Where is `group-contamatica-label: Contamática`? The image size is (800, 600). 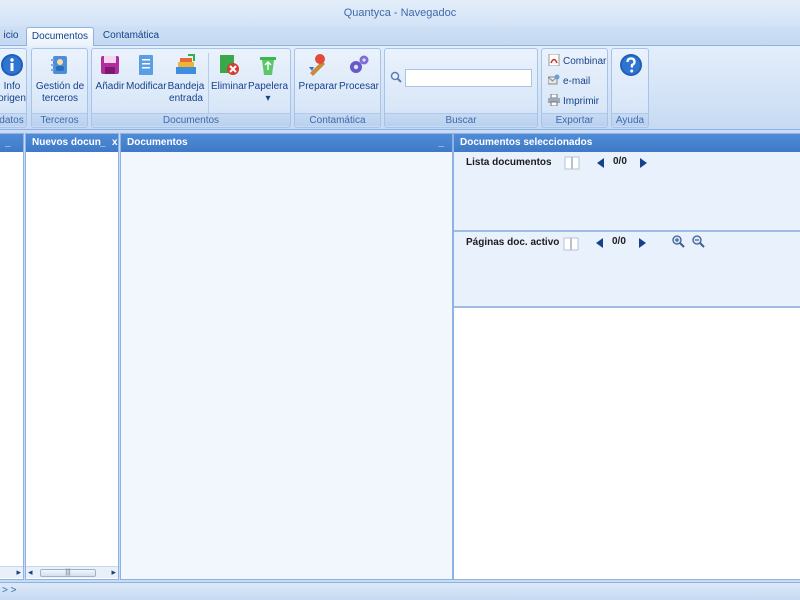 group-contamatica-label: Contamática is located at coordinates (337, 119).